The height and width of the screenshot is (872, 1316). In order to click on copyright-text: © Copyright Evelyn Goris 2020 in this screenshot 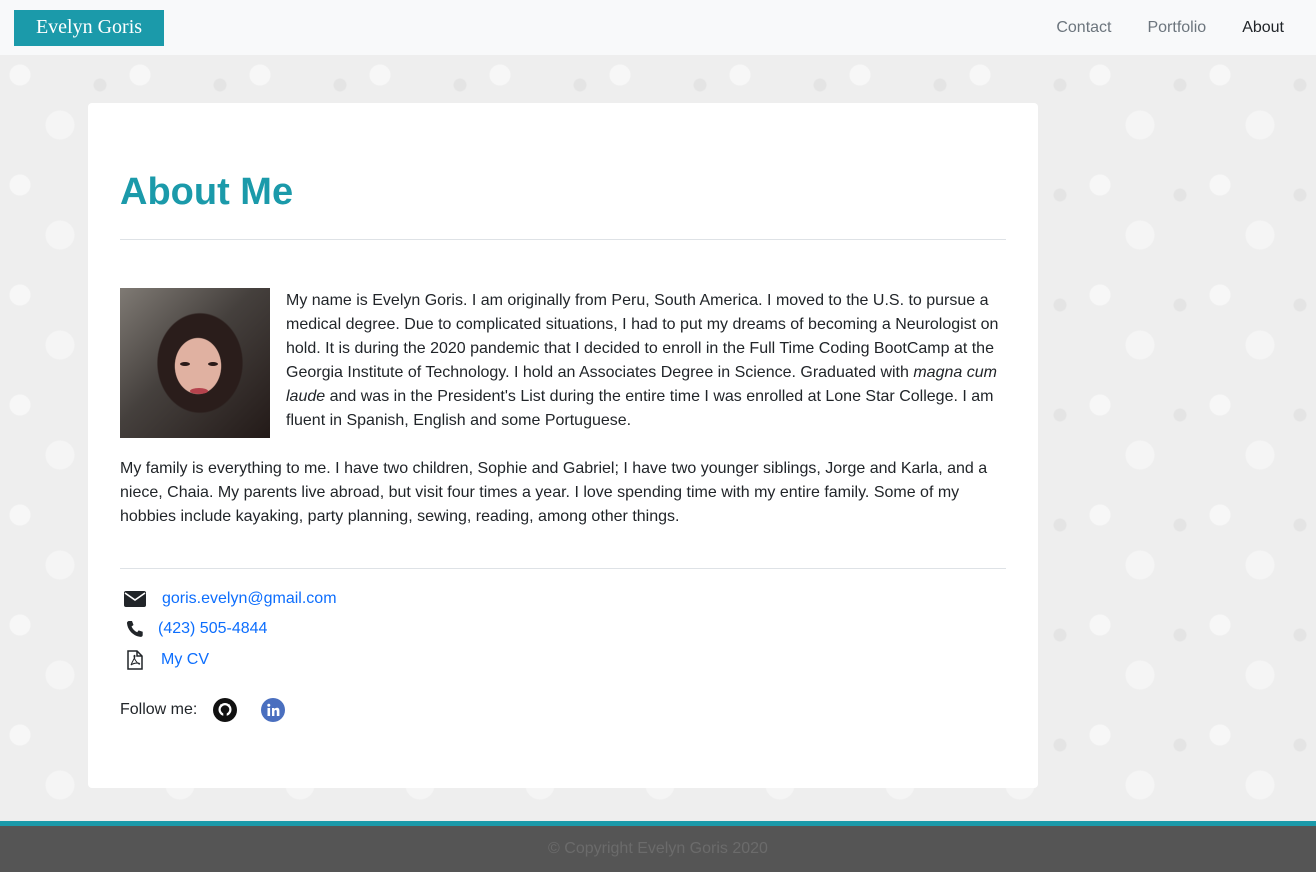, I will do `click(658, 848)`.